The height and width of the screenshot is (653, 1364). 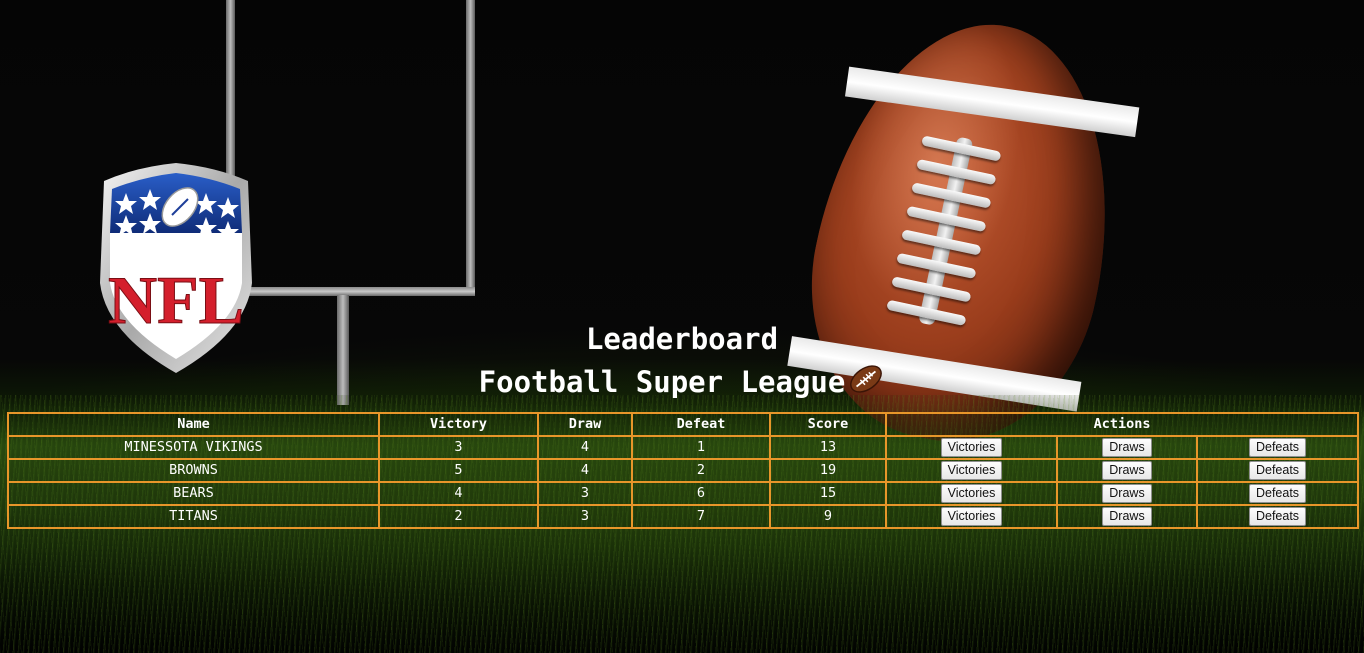 What do you see at coordinates (701, 470) in the screenshot?
I see `defeat-count: 2` at bounding box center [701, 470].